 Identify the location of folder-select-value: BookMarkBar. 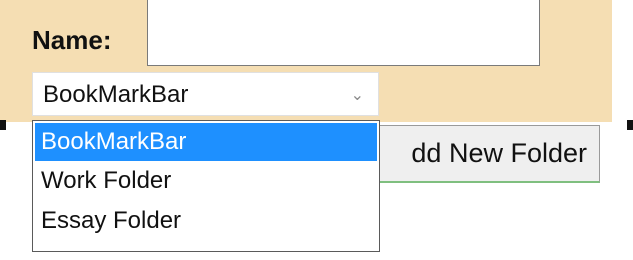
(116, 94).